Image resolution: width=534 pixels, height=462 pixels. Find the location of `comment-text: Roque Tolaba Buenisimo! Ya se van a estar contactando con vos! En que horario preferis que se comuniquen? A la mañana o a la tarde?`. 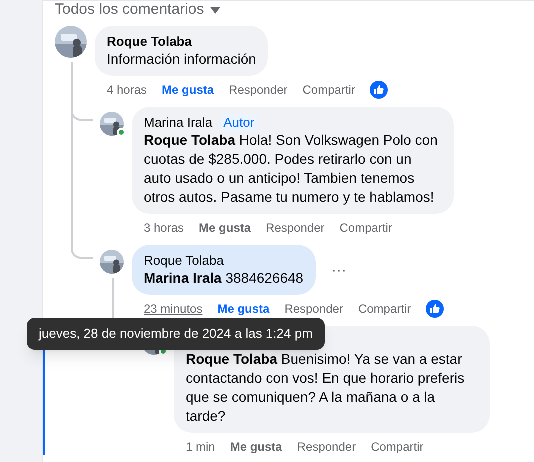

comment-text: Roque Tolaba Buenisimo! Ya se van a estar contactando con vos! En que horario preferis que se comuniquen? A la mañana o a la tarde? is located at coordinates (326, 388).